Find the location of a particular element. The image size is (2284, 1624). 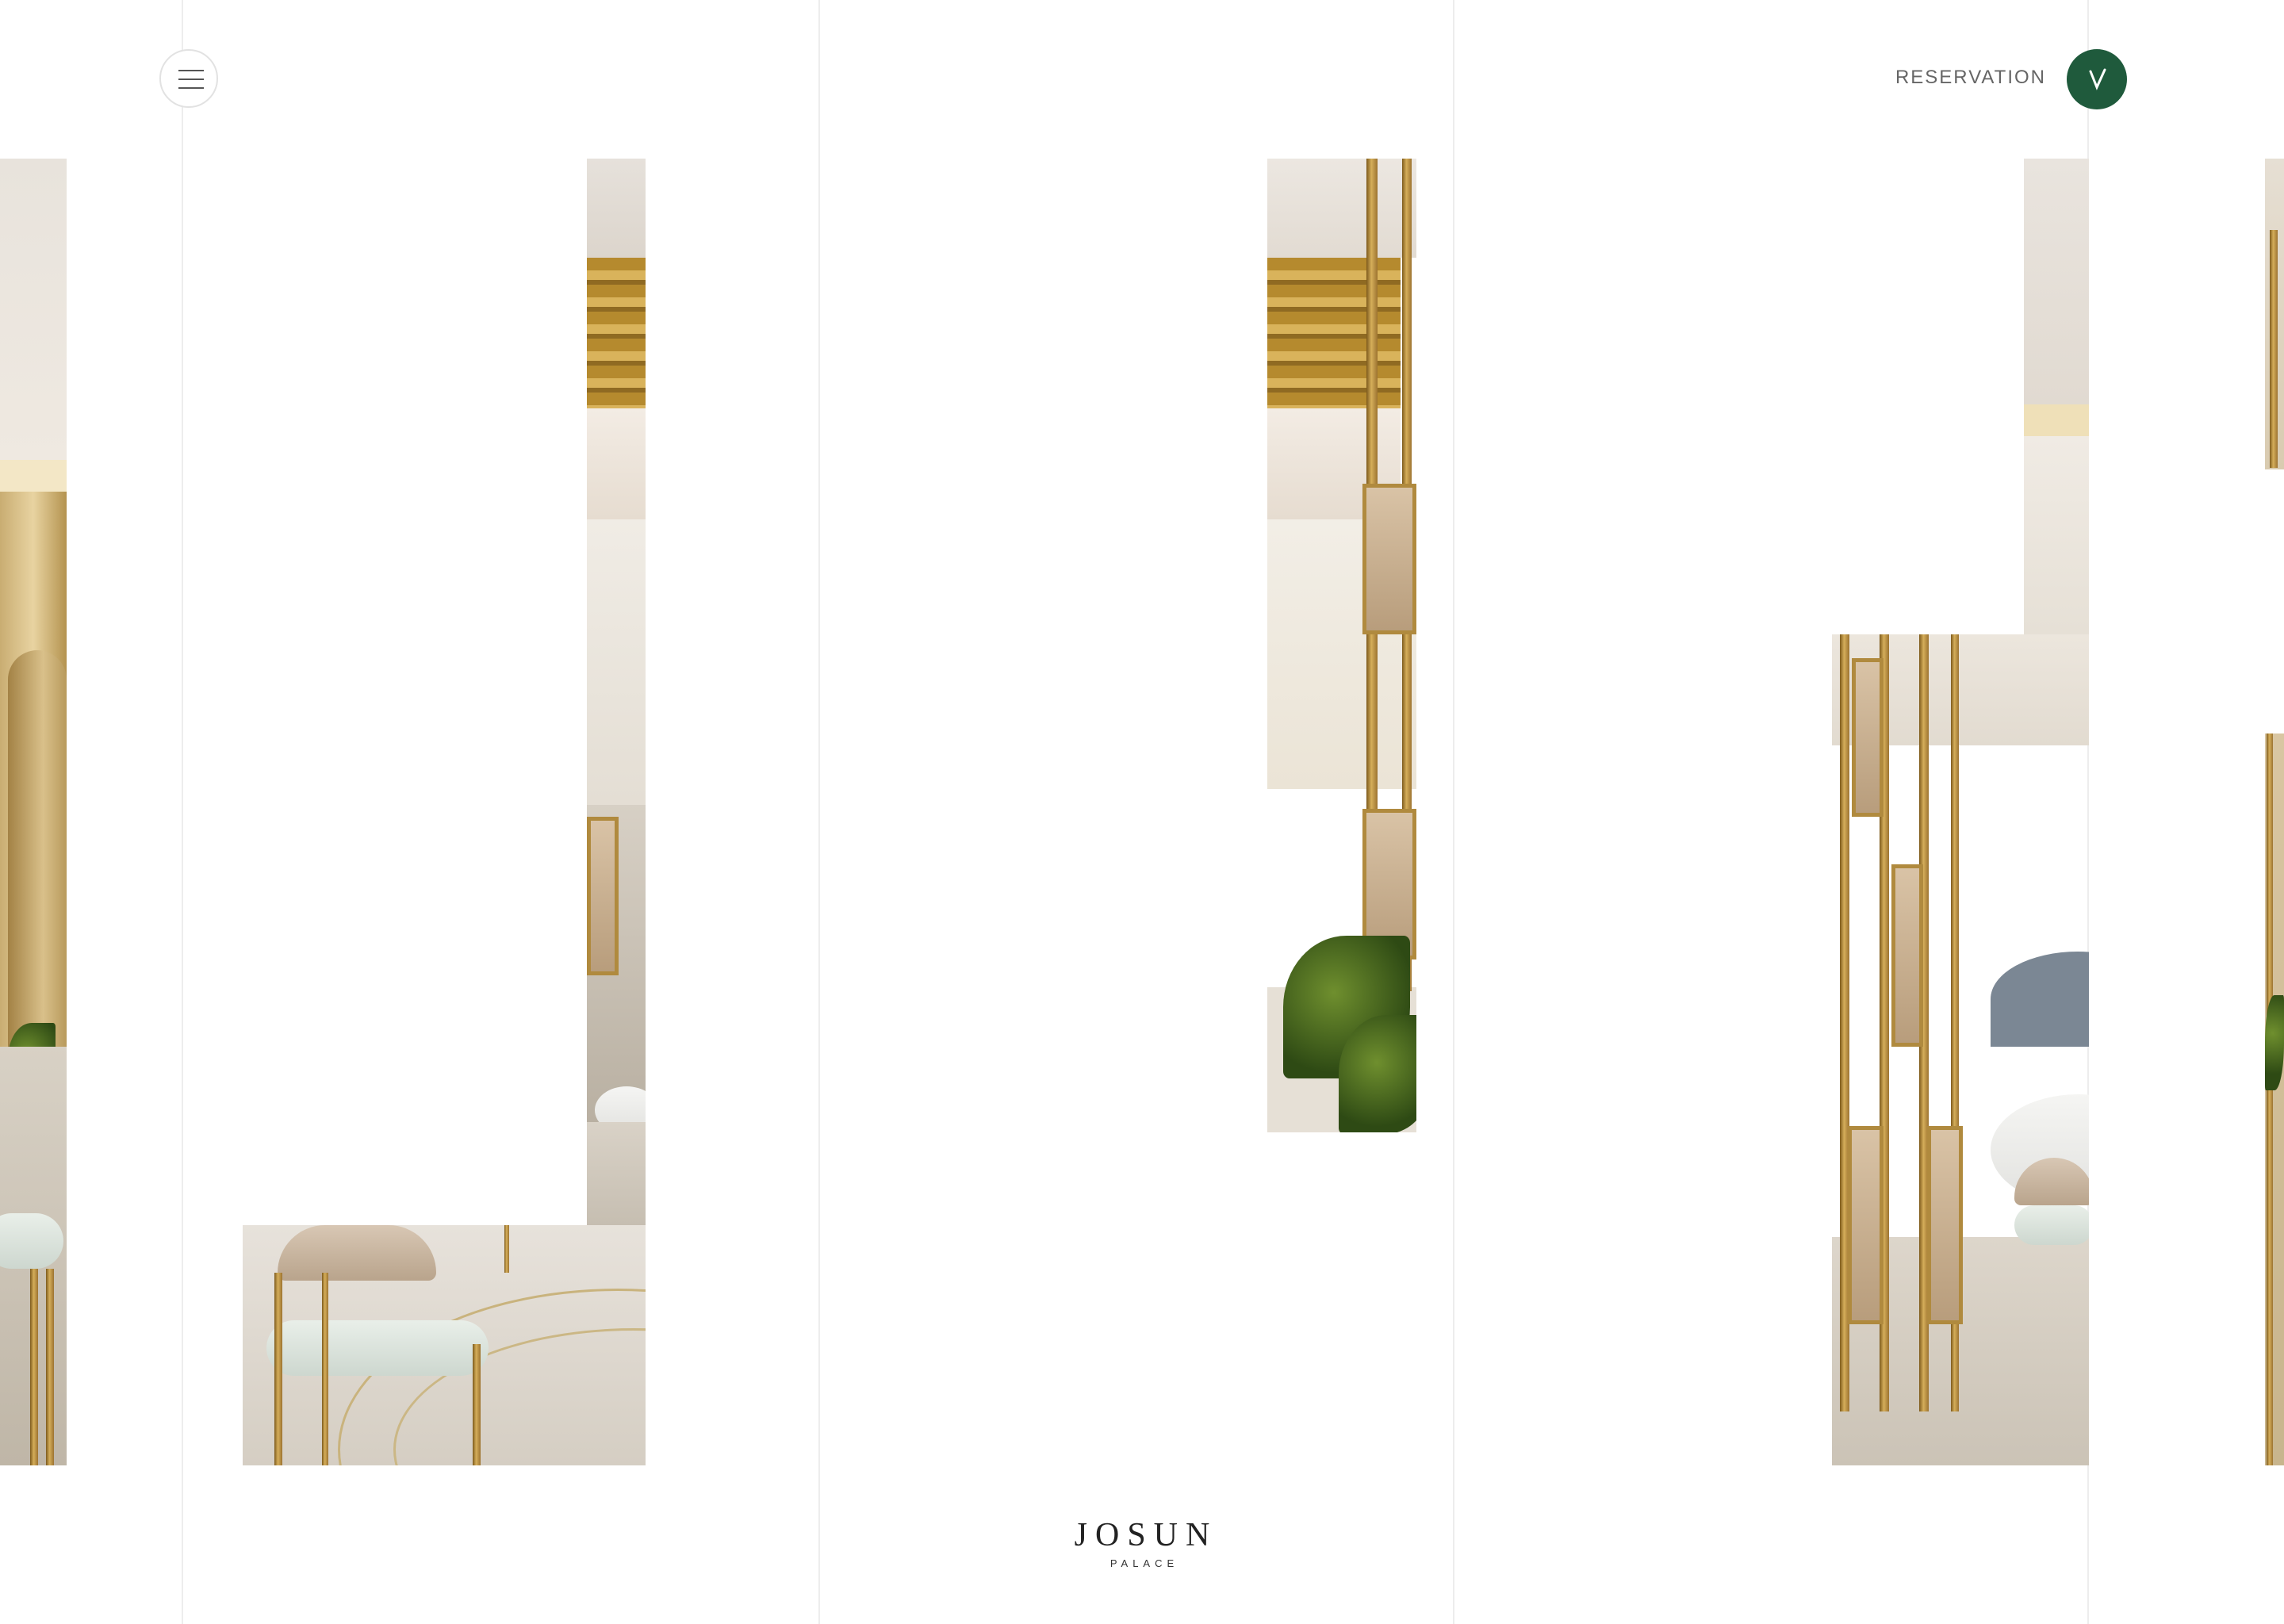

logo-sub-text: PALACE is located at coordinates (1144, 1563).